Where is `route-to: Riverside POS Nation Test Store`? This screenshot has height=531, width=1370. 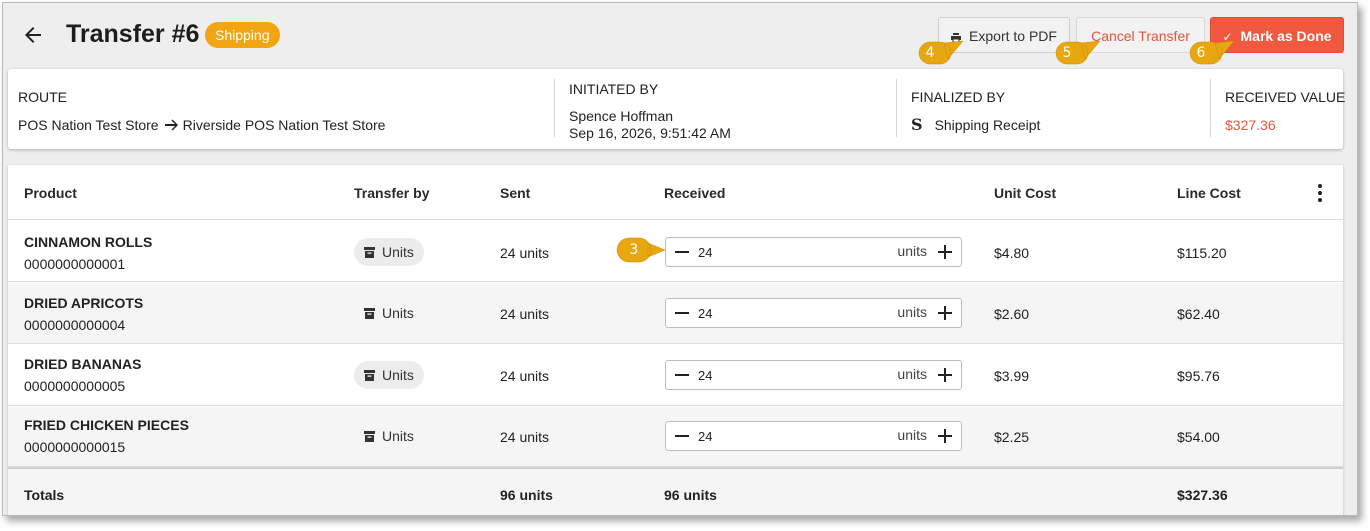
route-to: Riverside POS Nation Test Store is located at coordinates (284, 125).